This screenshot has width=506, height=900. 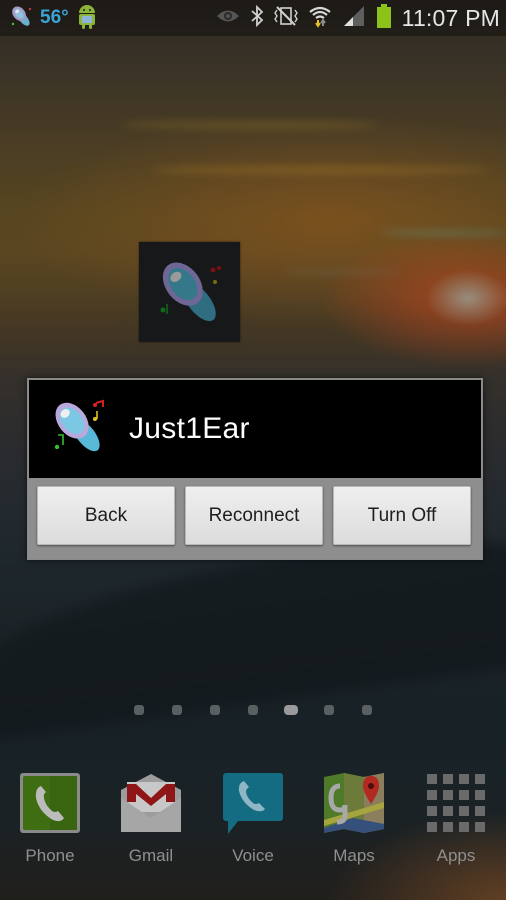 I want to click on dock-apps: Apps, so click(x=456, y=819).